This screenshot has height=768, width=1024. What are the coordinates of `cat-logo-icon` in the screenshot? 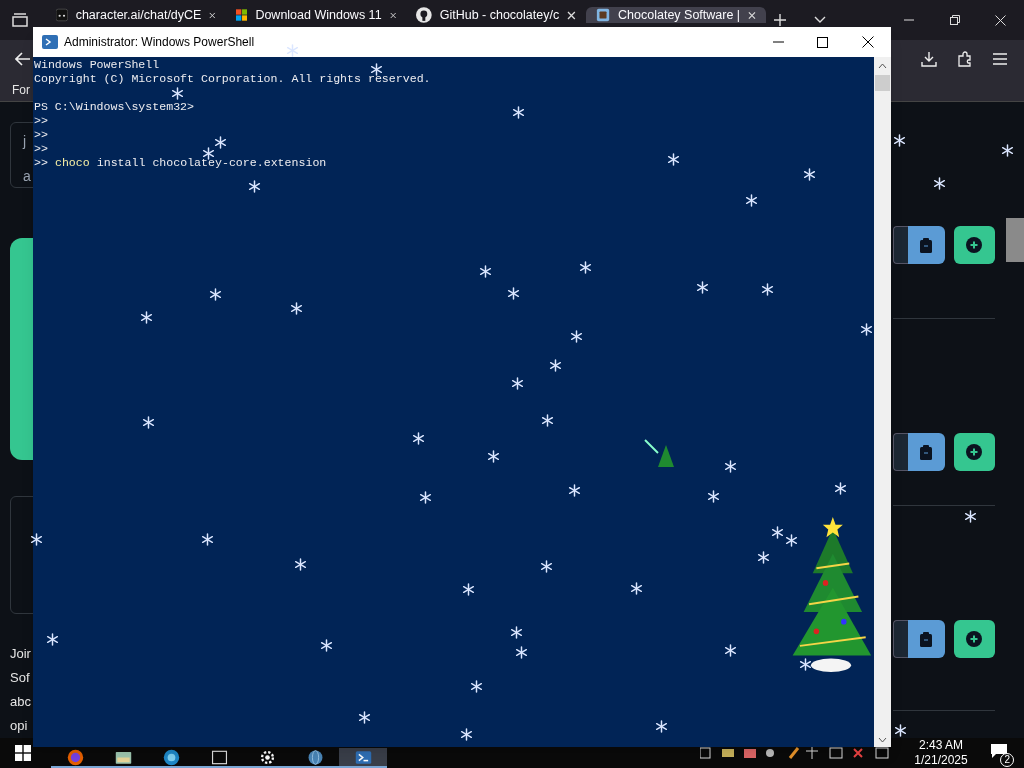 It's located at (424, 15).